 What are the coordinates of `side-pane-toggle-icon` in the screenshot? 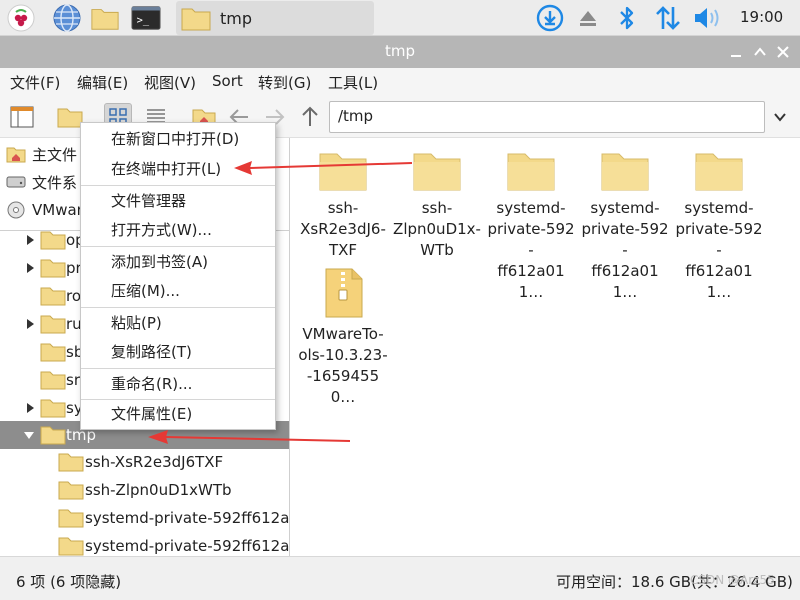 It's located at (22, 117).